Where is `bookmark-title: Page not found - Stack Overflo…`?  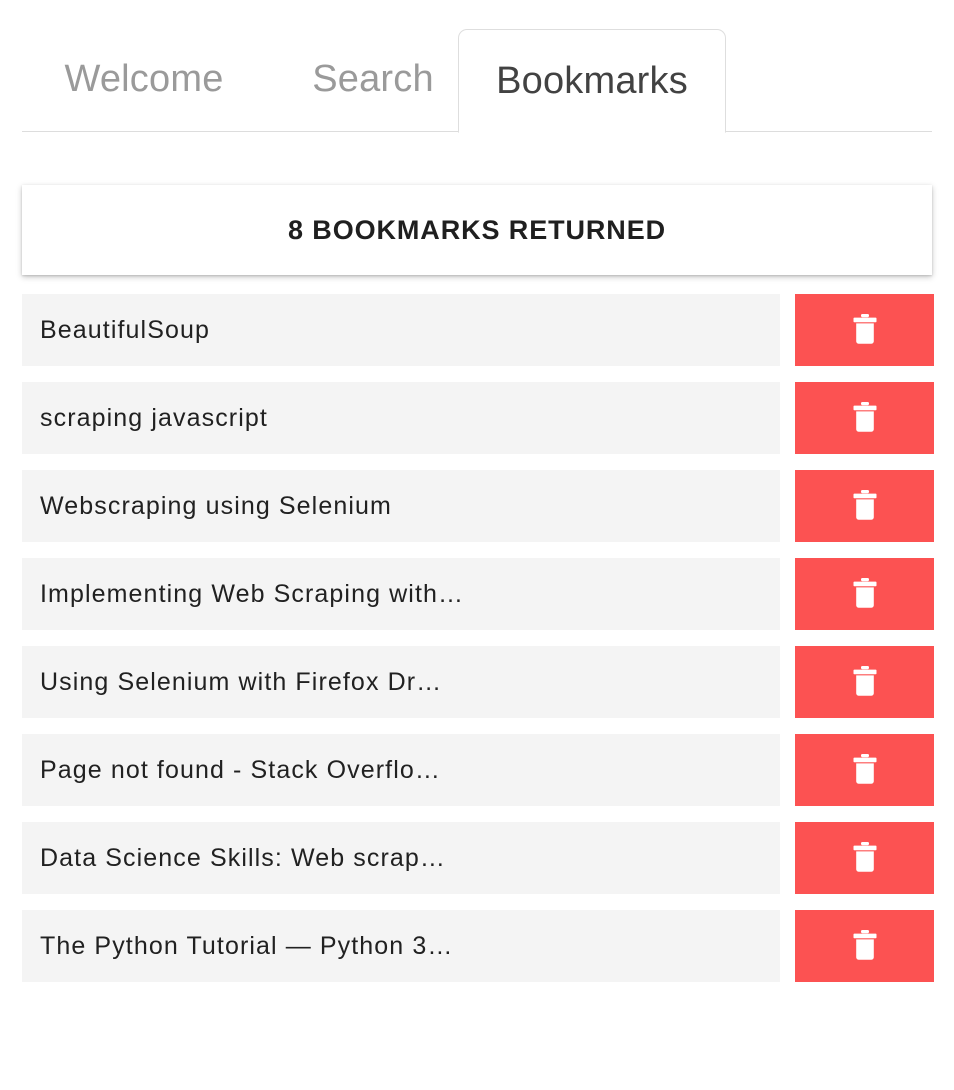 bookmark-title: Page not found - Stack Overflo… is located at coordinates (240, 769).